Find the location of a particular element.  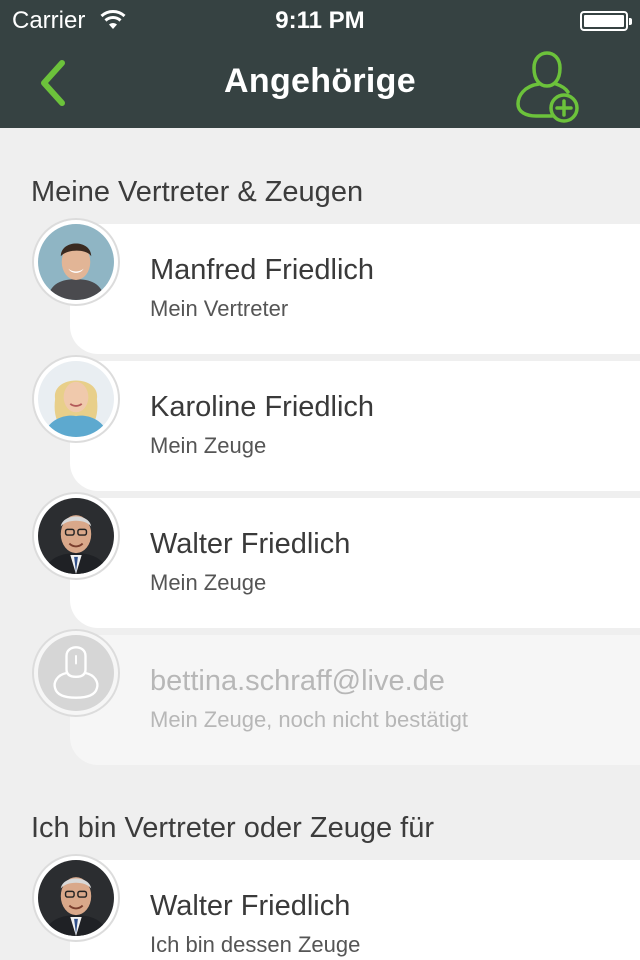

contact-card: Walter Friedlich Mein Zeuge is located at coordinates (355, 563).